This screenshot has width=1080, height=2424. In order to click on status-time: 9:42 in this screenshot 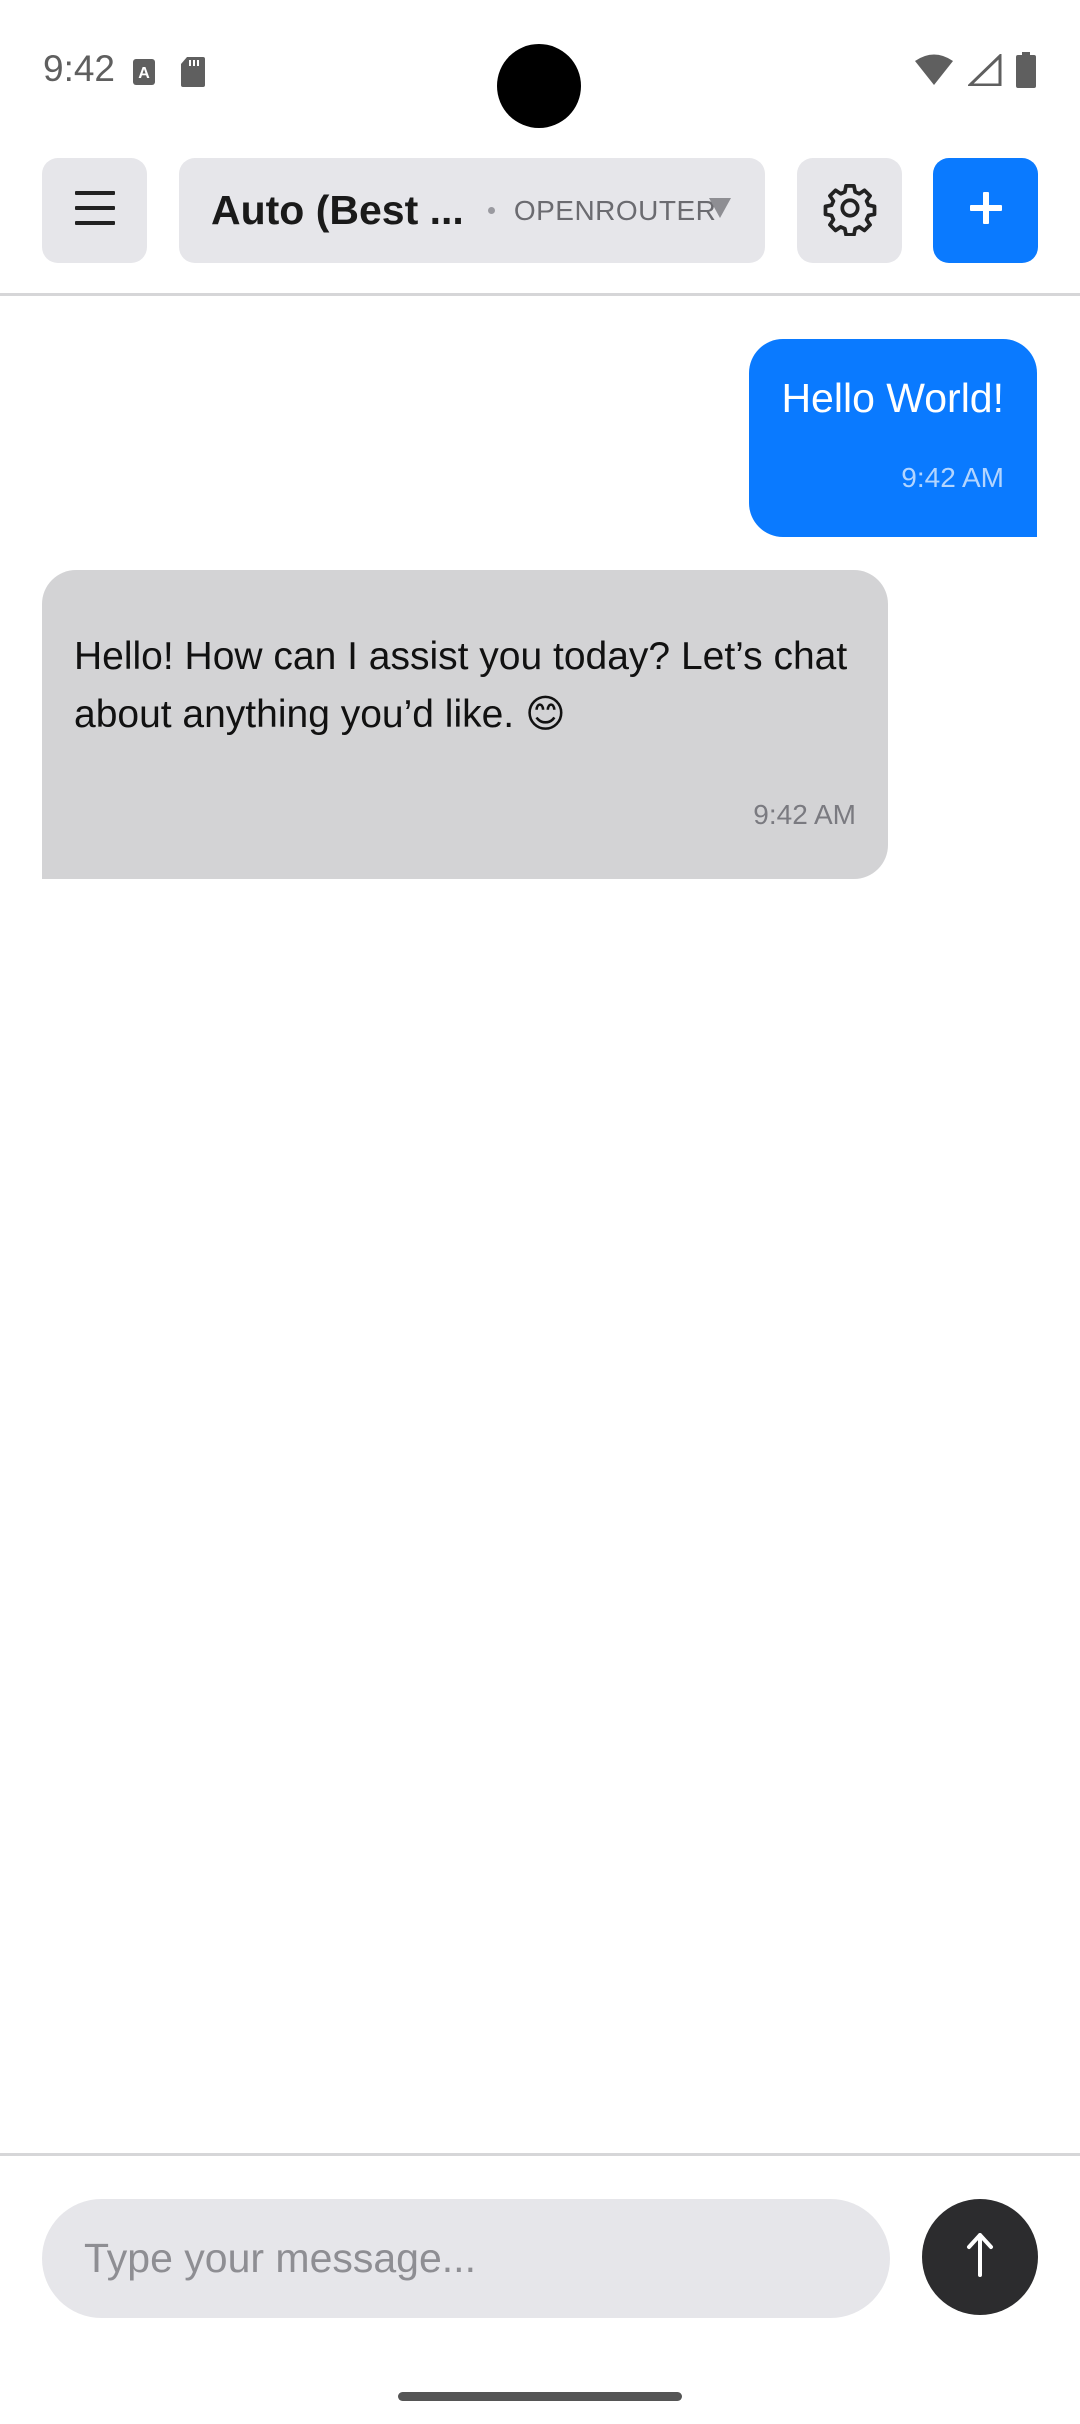, I will do `click(79, 68)`.